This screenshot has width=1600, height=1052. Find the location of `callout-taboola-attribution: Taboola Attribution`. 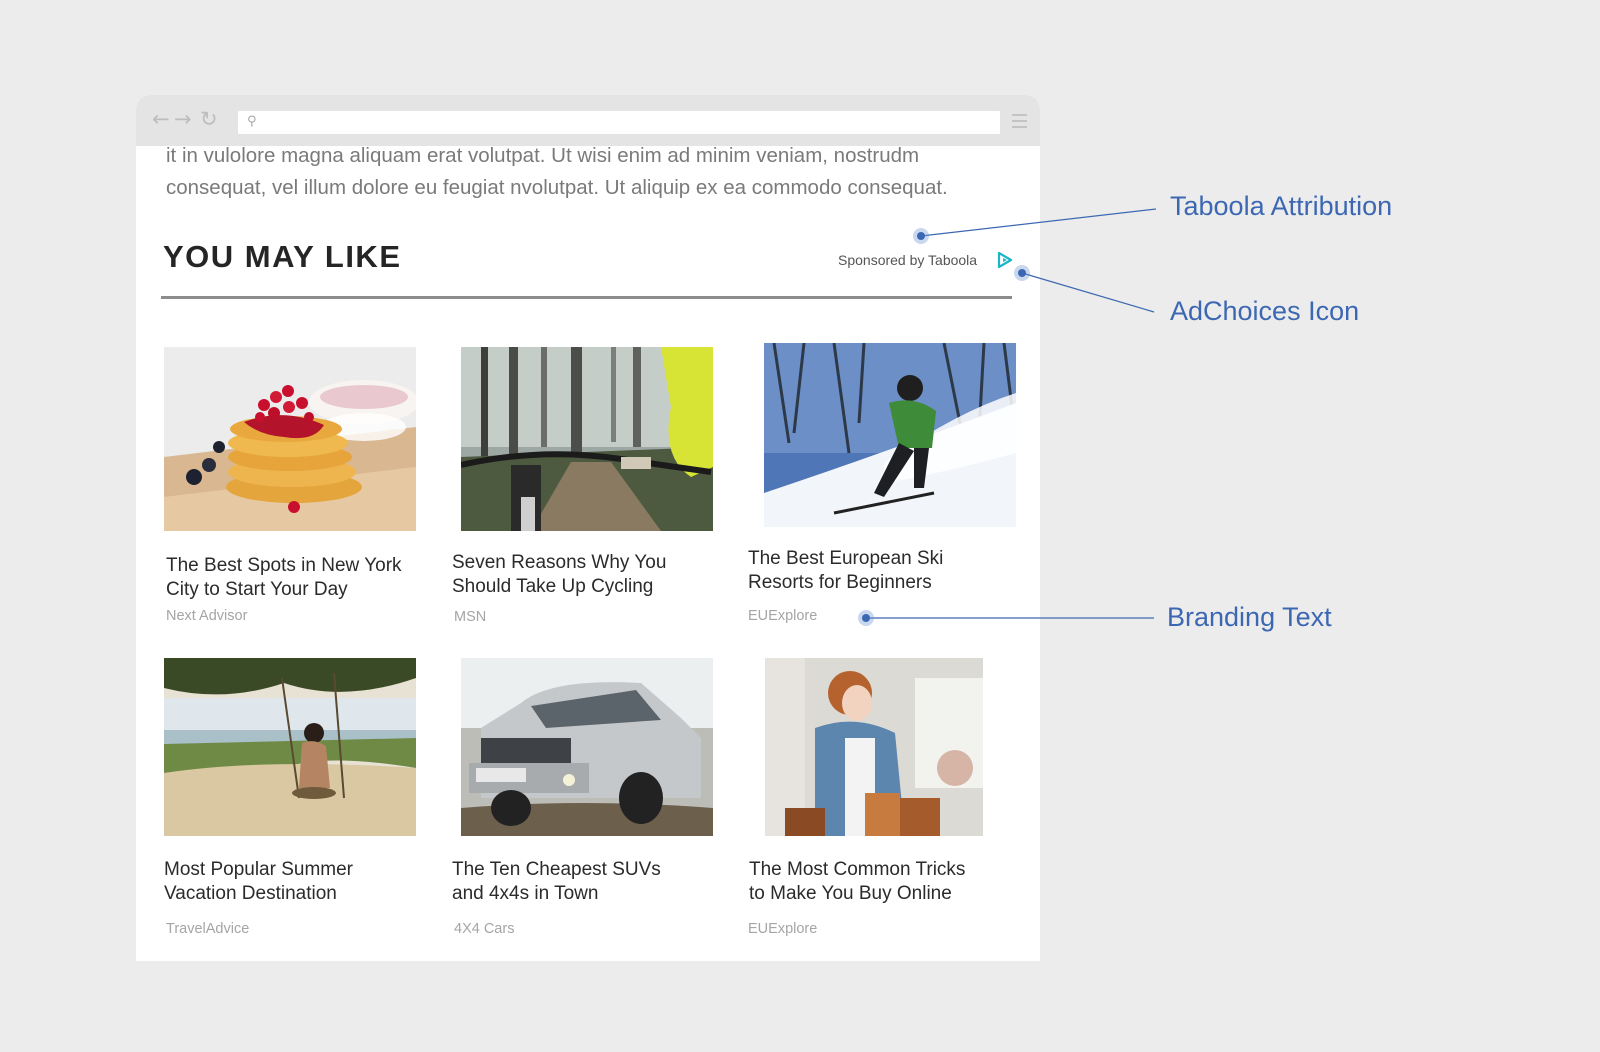

callout-taboola-attribution: Taboola Attribution is located at coordinates (1281, 206).